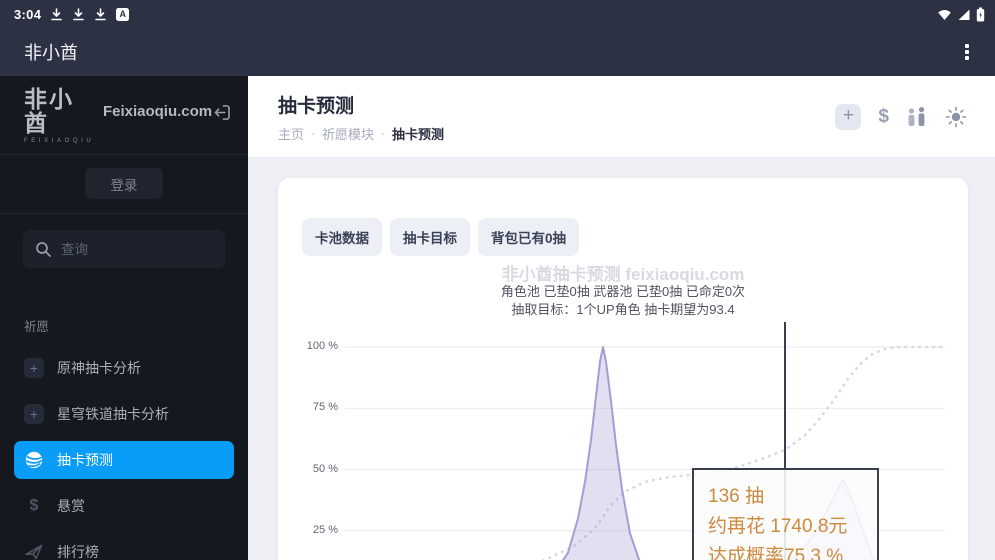 This screenshot has width=995, height=560. What do you see at coordinates (967, 52) in the screenshot?
I see `overflow-menu-icon` at bounding box center [967, 52].